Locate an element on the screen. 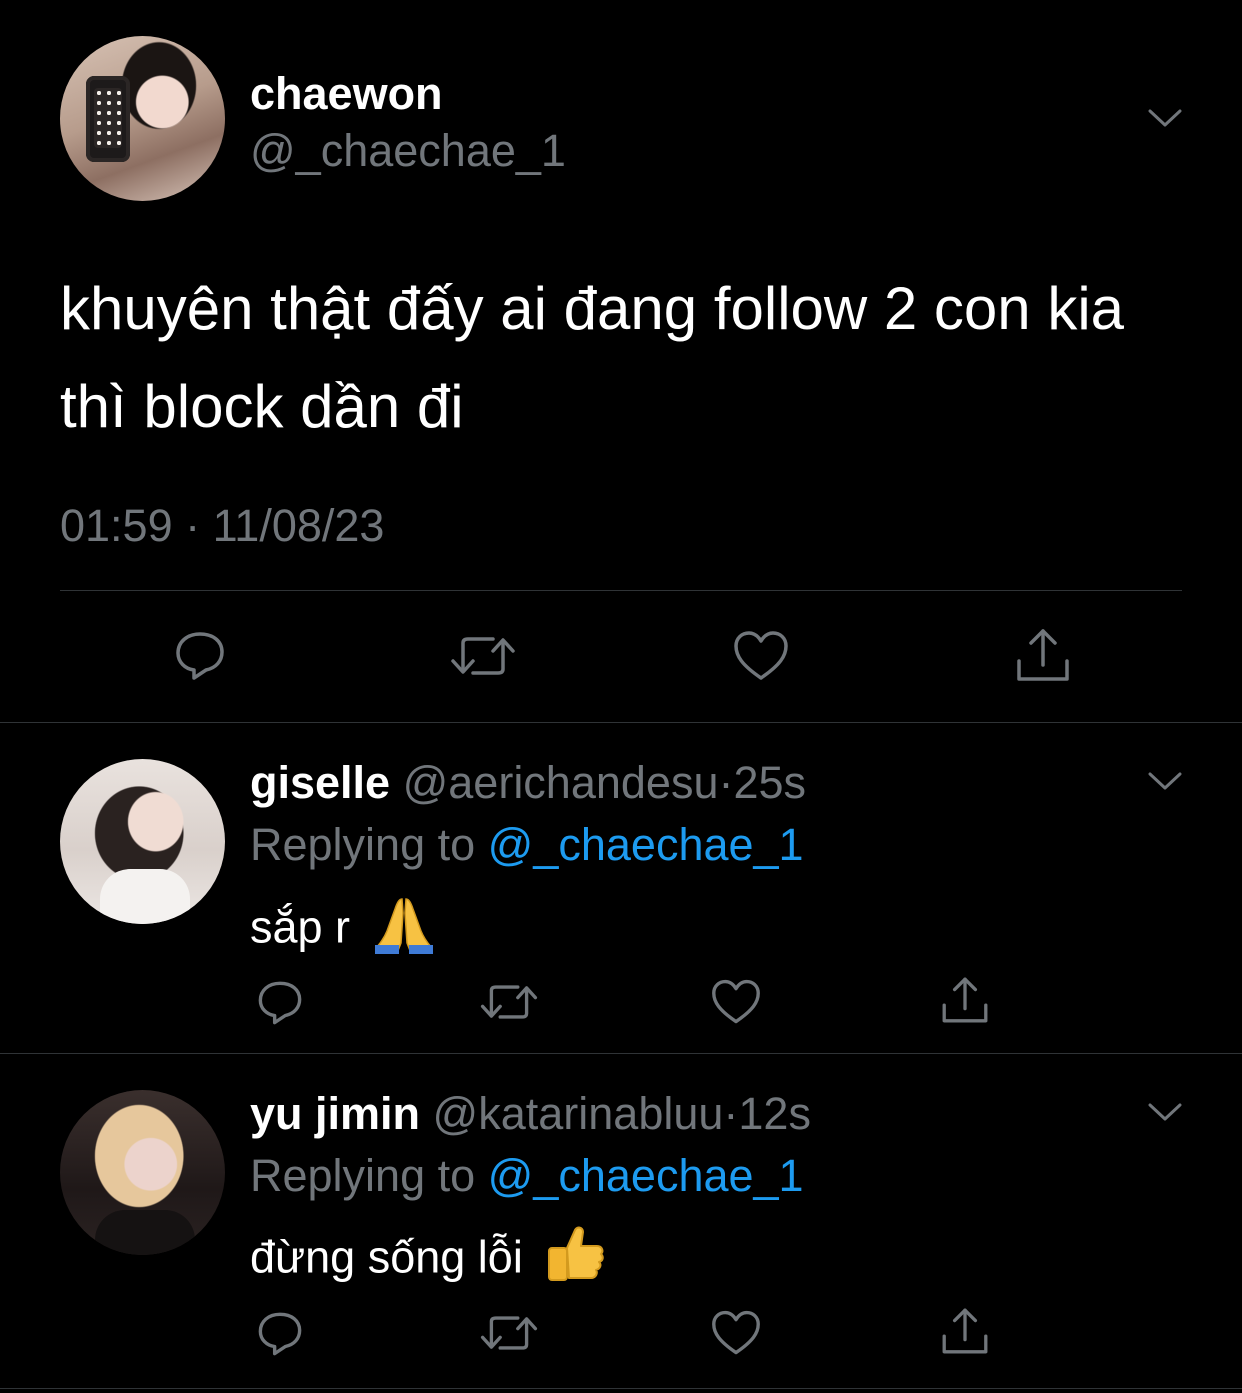 The width and height of the screenshot is (1242, 1393). user-handle: @aerichandesu is located at coordinates (561, 782).